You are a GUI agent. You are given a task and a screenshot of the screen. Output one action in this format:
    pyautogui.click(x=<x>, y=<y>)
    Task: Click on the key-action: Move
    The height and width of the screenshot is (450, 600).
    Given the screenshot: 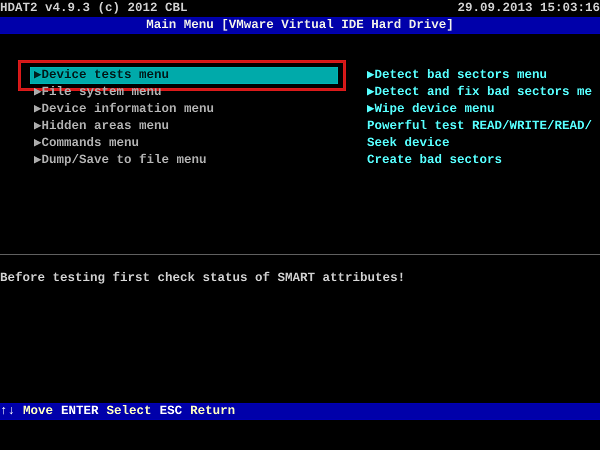 What is the action you would take?
    pyautogui.click(x=38, y=411)
    